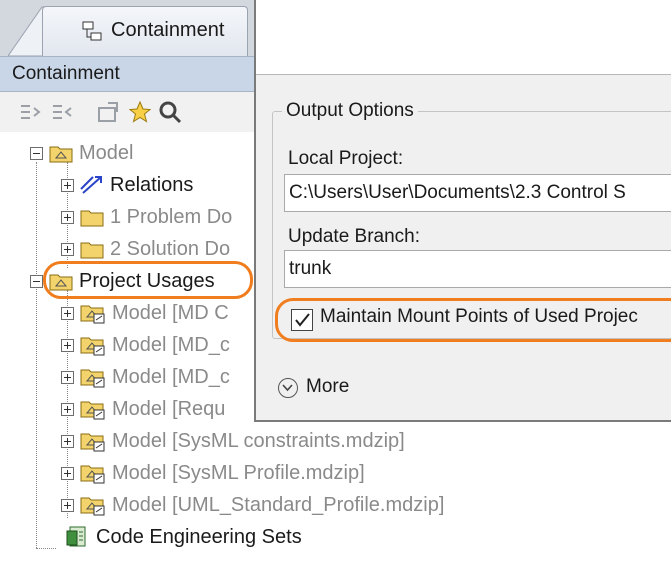  Describe the element at coordinates (354, 236) in the screenshot. I see `update-branch-label: Update Branch:` at that location.